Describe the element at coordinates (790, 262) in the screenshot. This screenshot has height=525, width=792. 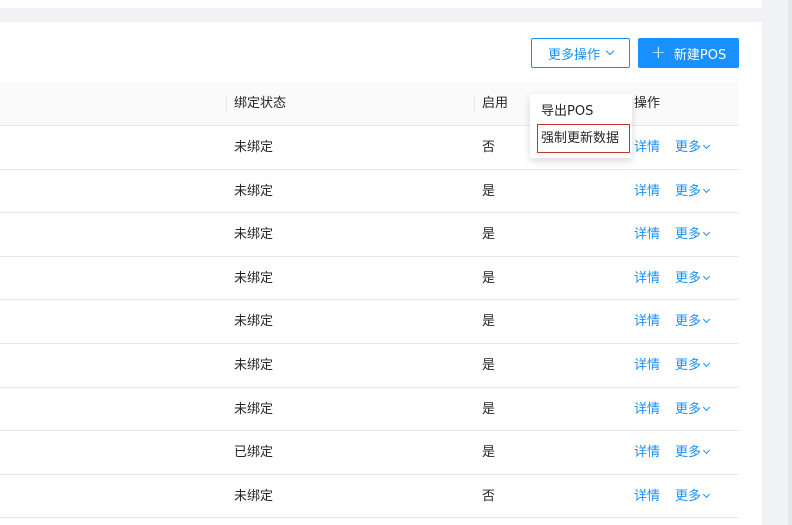
I see `scrollbar-track` at that location.